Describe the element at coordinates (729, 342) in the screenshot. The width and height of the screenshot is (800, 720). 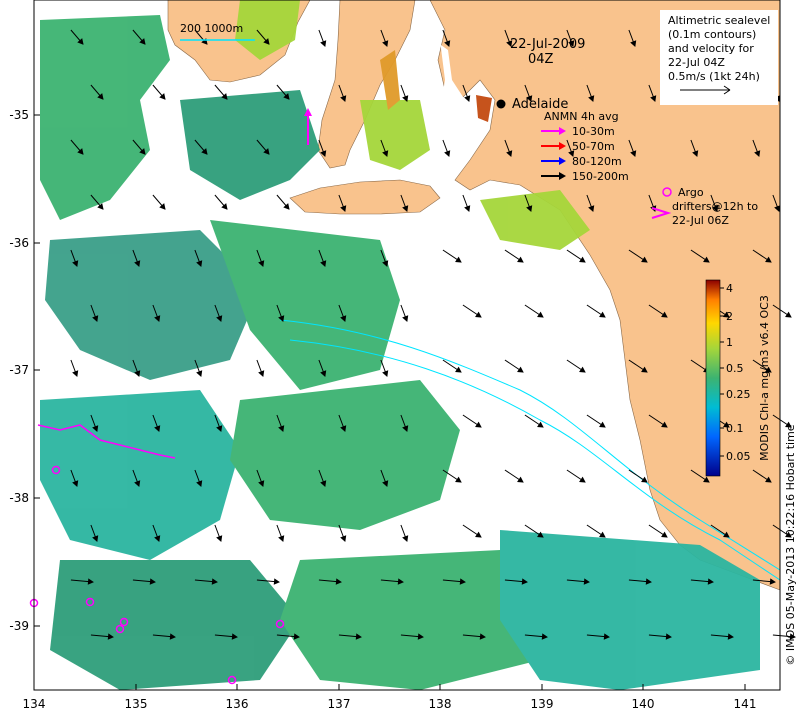
I see `colorbar-tick-label: 1` at that location.